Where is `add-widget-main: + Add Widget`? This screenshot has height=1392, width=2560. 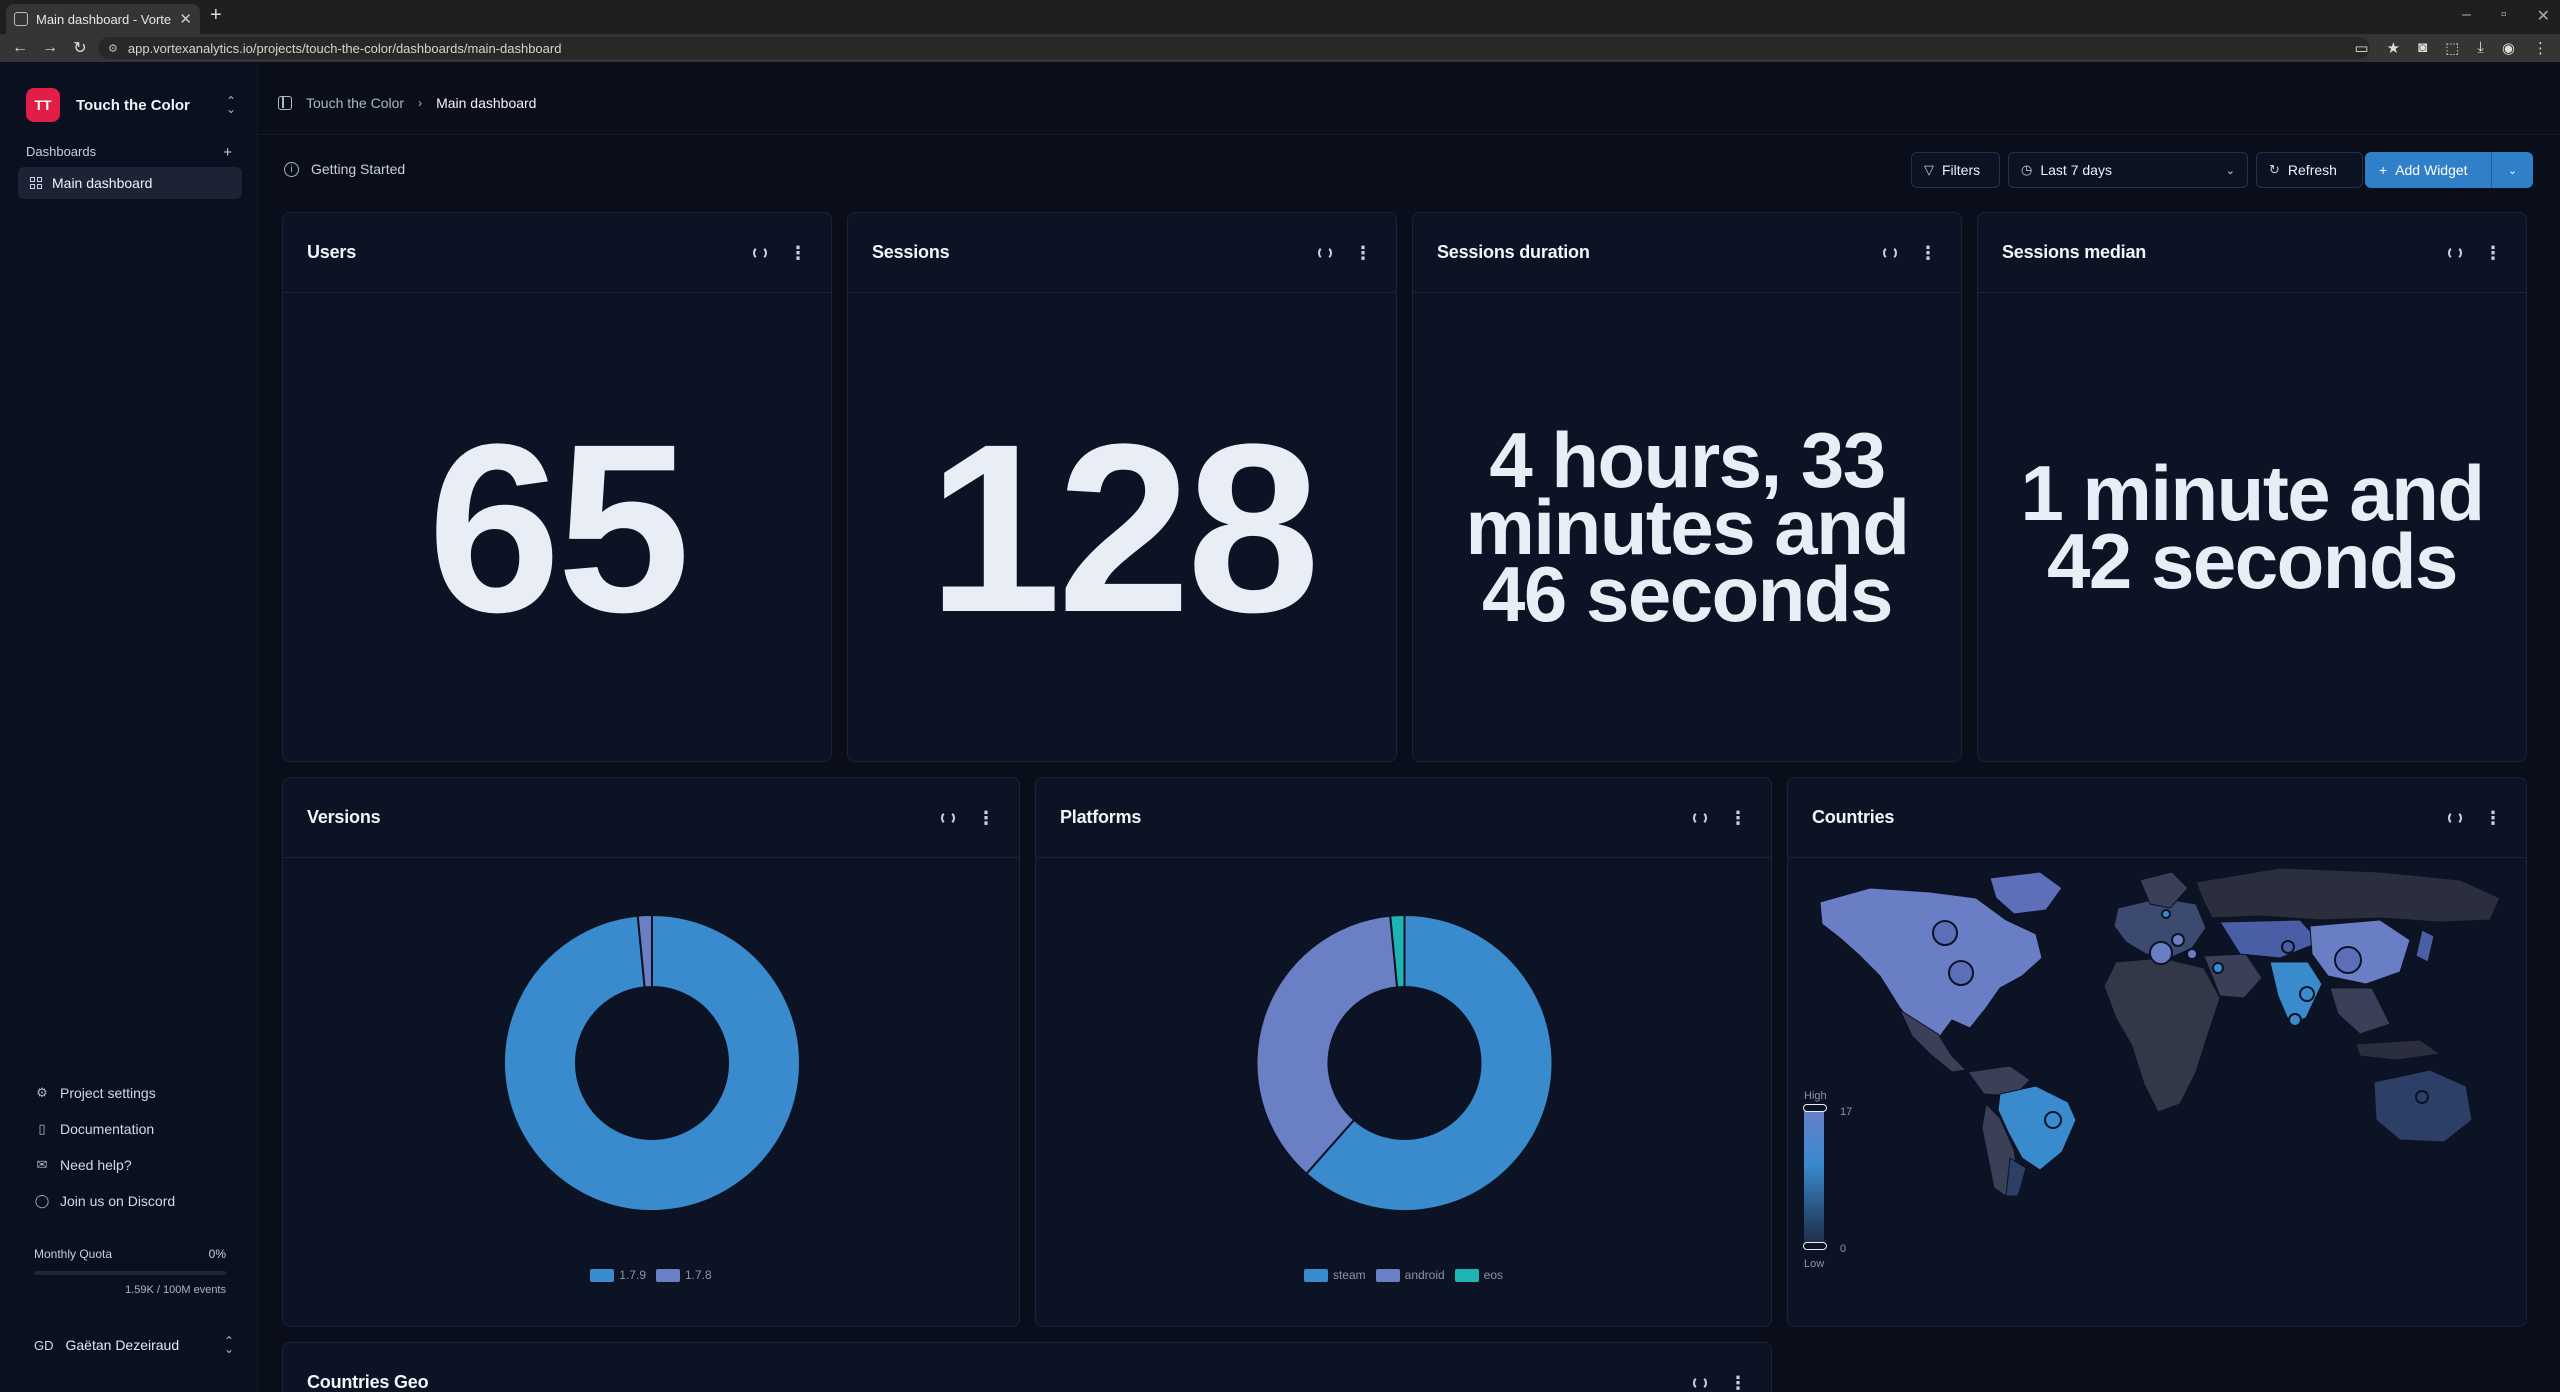 add-widget-main: + Add Widget is located at coordinates (2428, 170).